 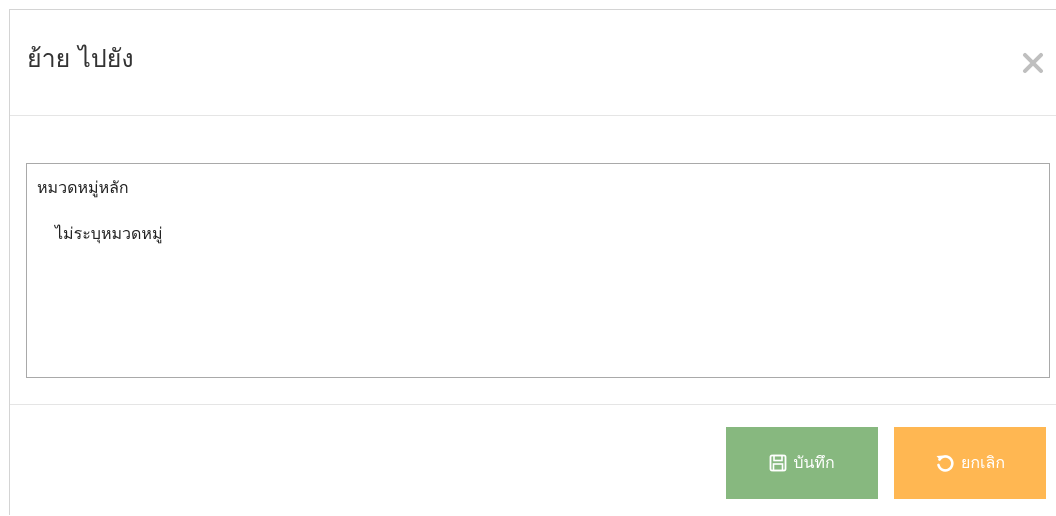 I want to click on tree-item-uncategorized: ไม่ระบุหมวดหมู่, so click(x=109, y=234).